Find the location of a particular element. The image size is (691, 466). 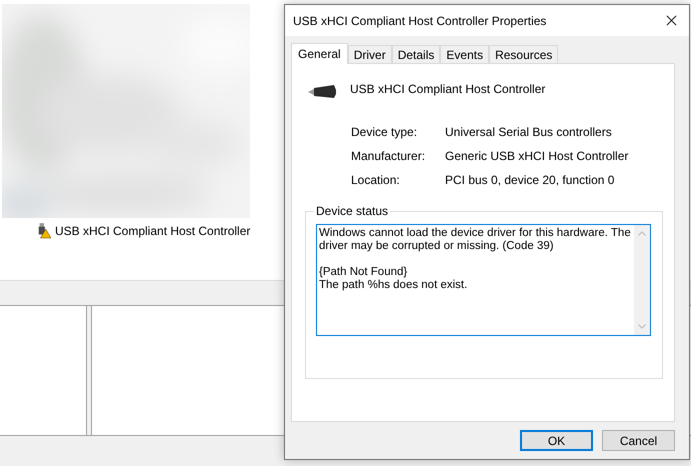

property-value: Generic USB xHCI Host Controller is located at coordinates (537, 156).